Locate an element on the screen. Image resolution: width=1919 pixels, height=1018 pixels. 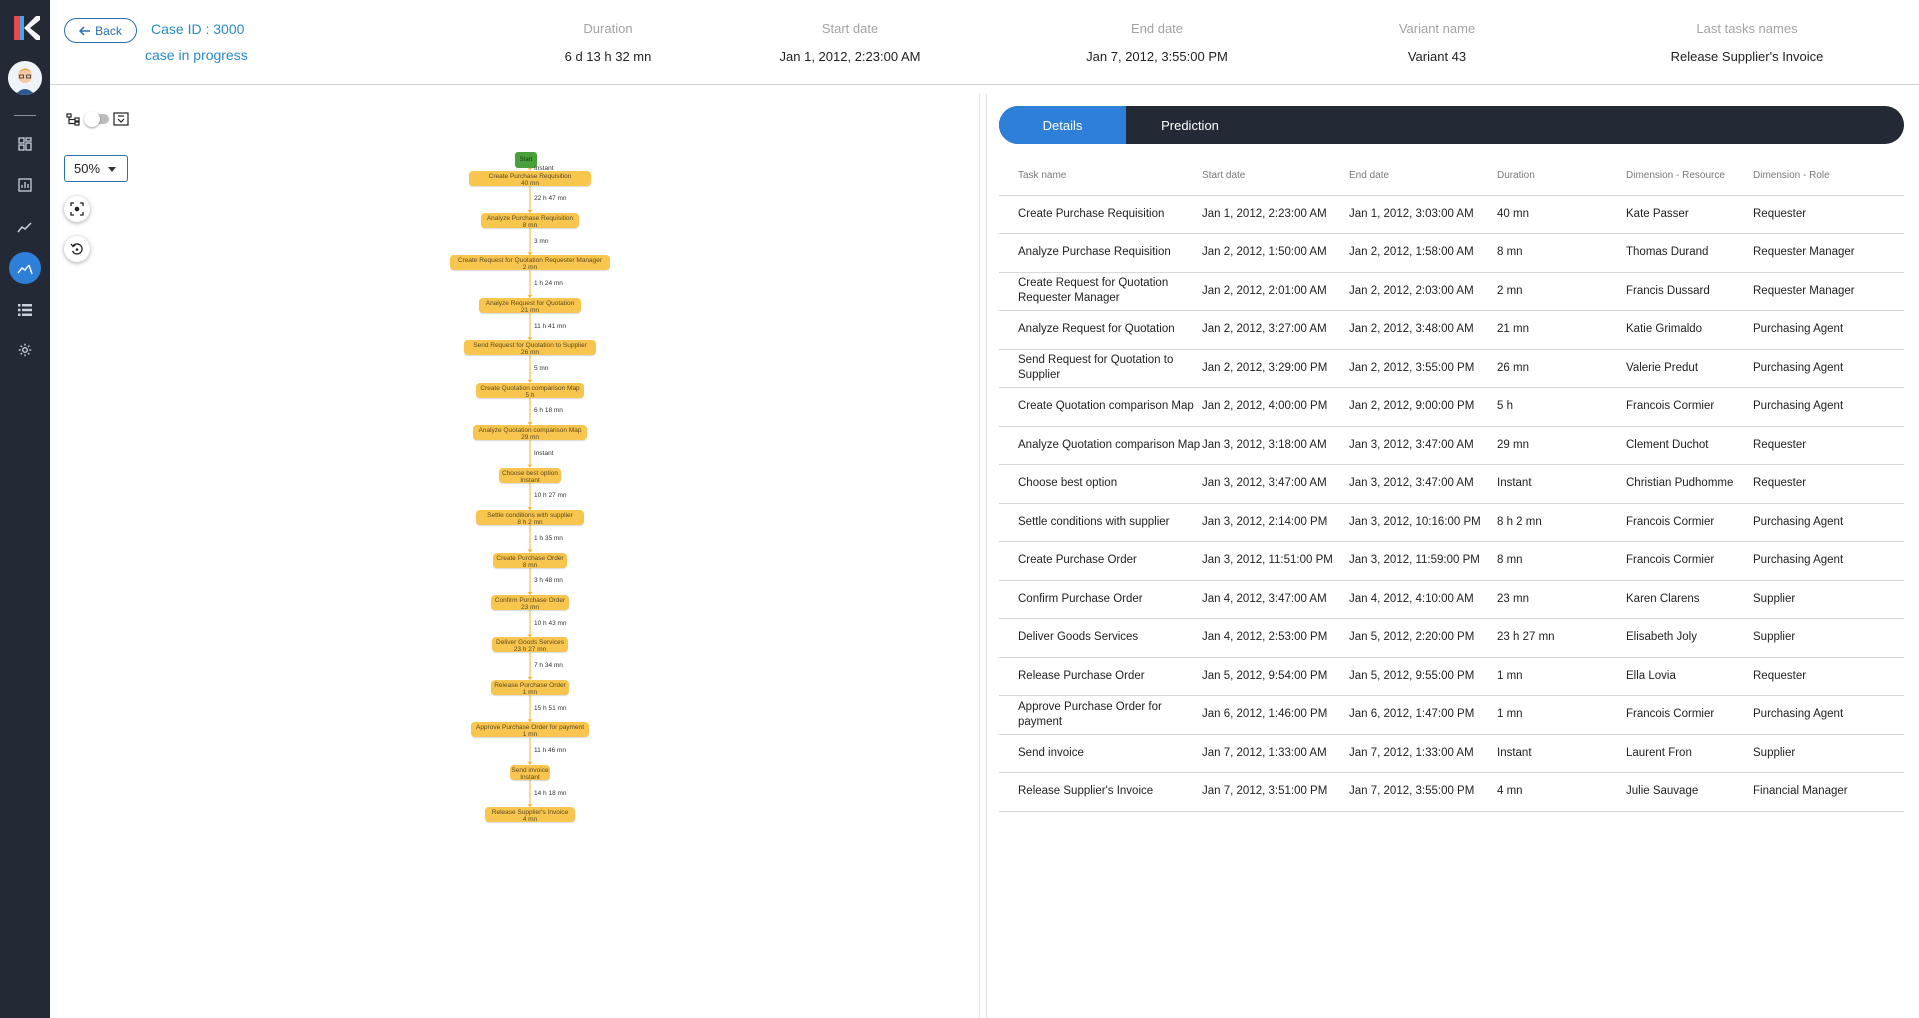
col-duration: Duration is located at coordinates (1561, 176).